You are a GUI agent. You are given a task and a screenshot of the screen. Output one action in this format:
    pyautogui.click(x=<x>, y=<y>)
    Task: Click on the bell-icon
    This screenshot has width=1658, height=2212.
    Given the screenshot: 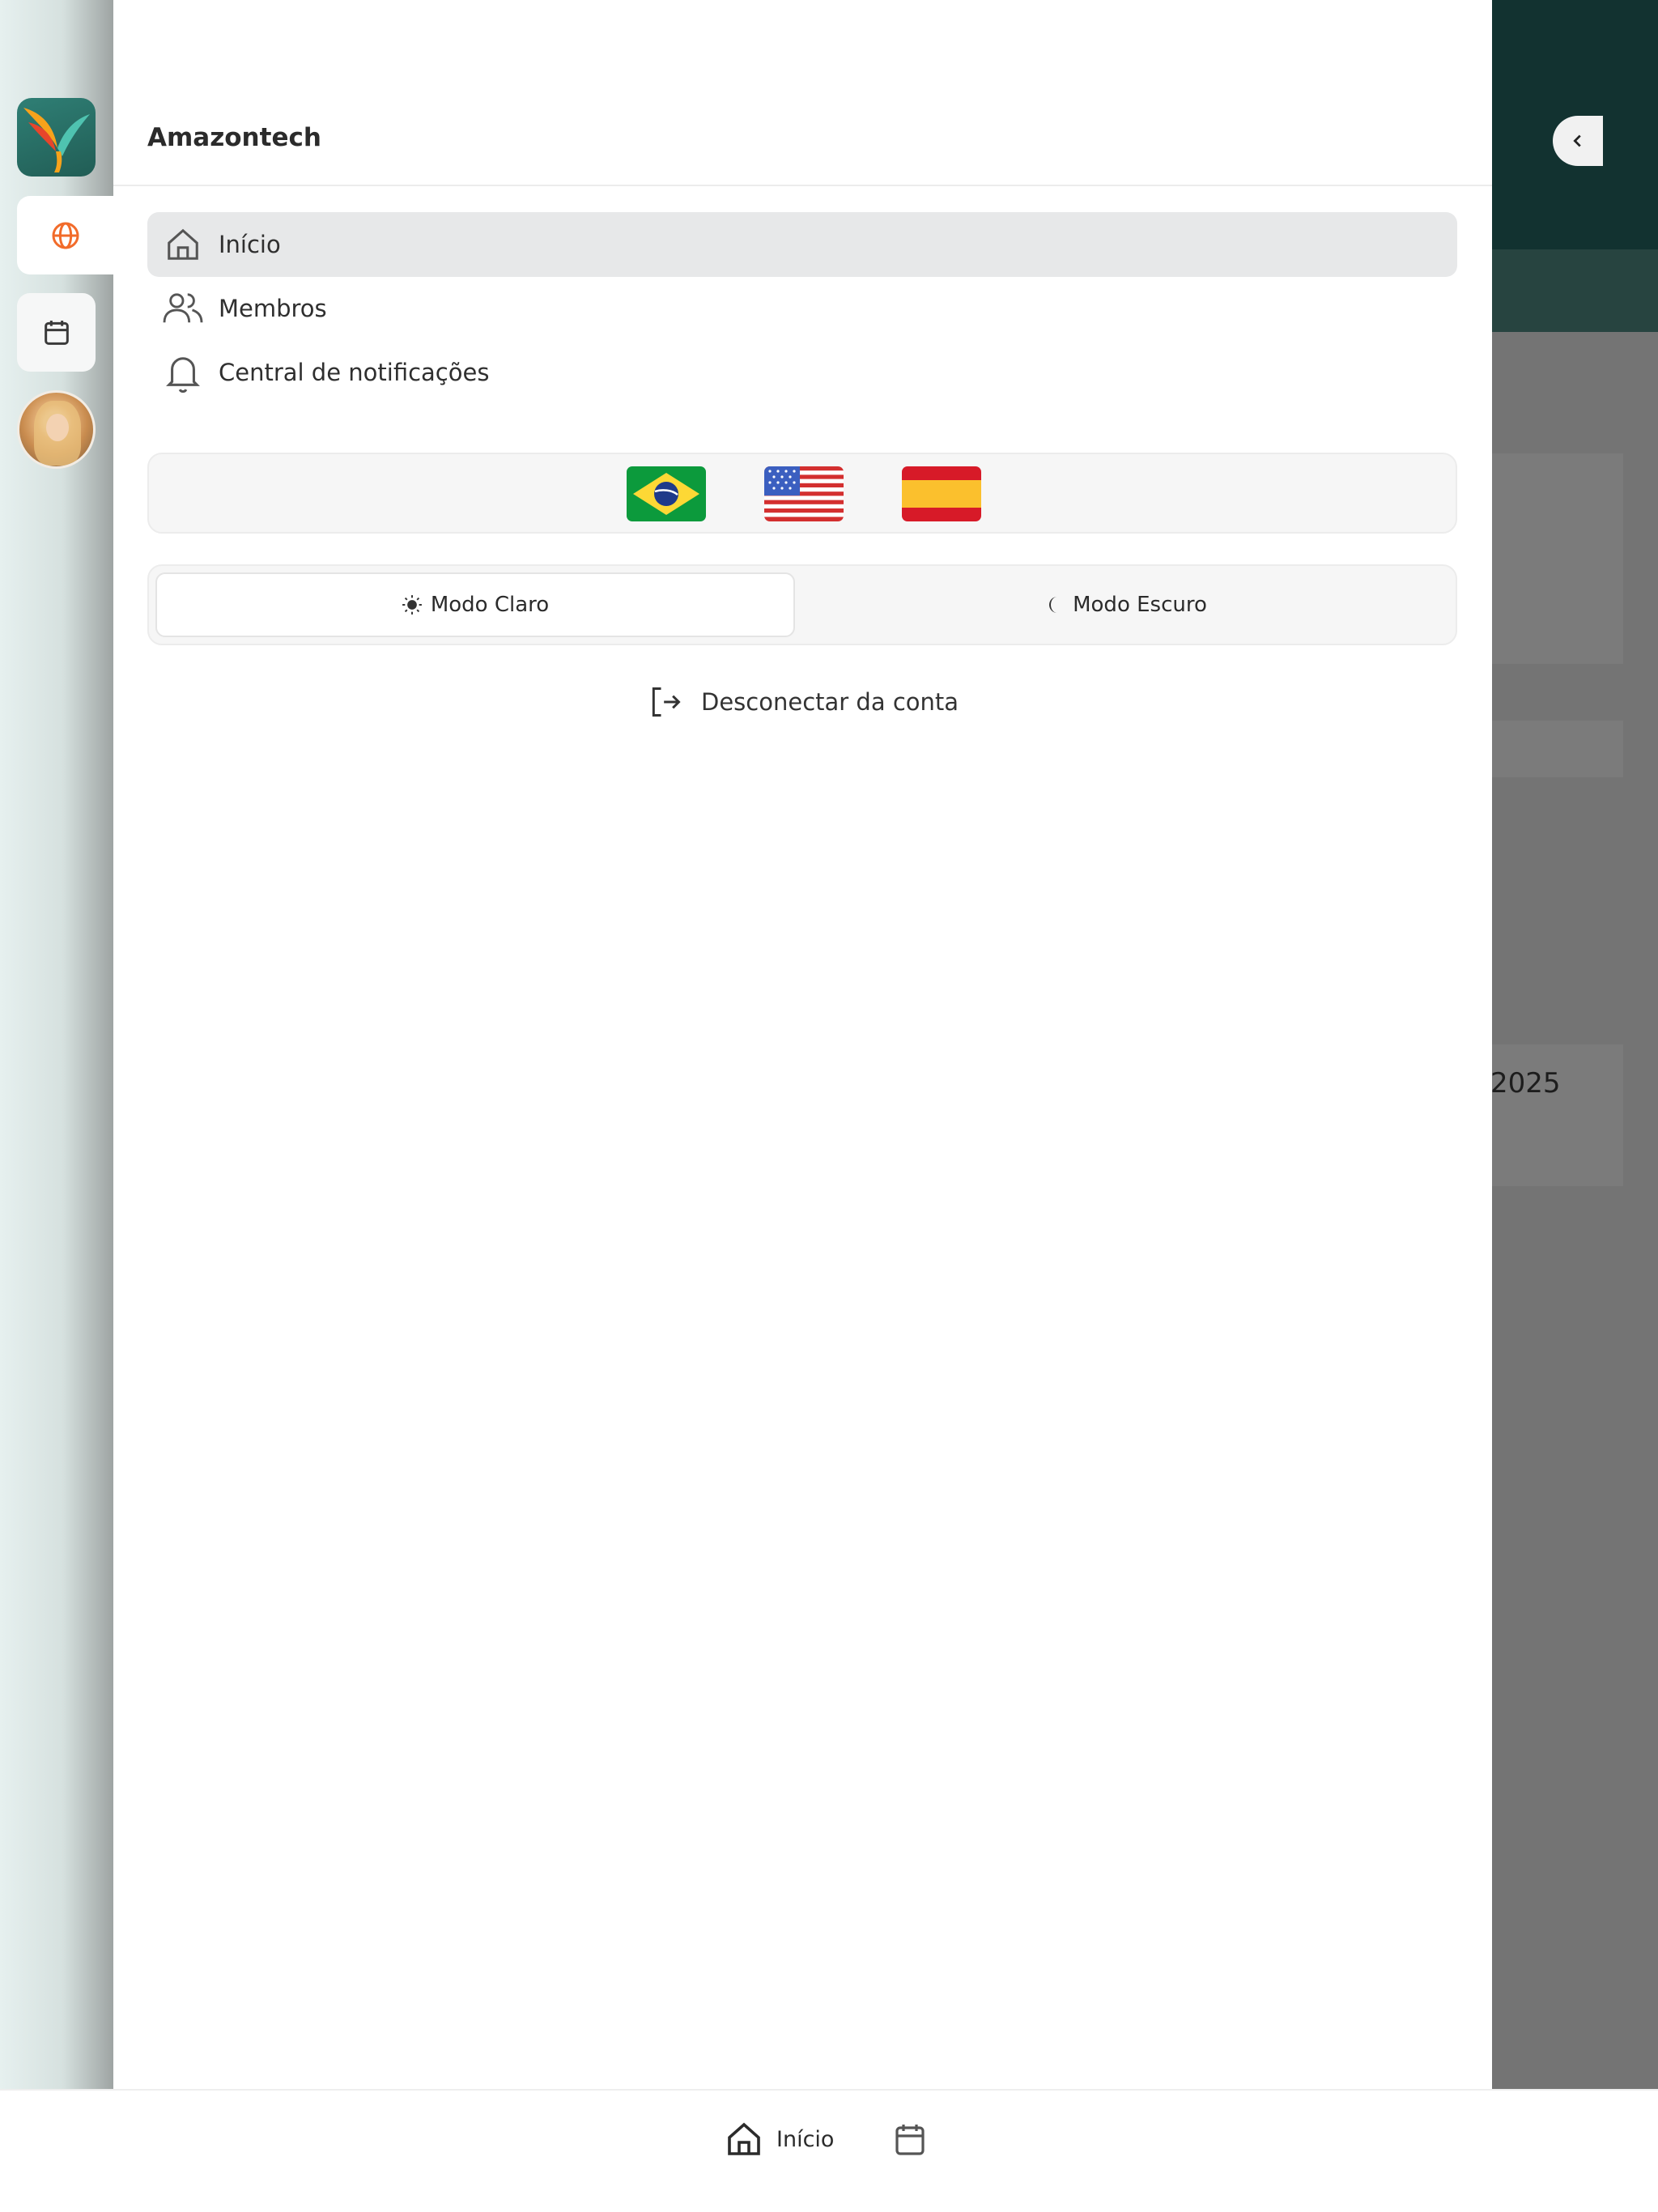 What is the action you would take?
    pyautogui.click(x=183, y=372)
    